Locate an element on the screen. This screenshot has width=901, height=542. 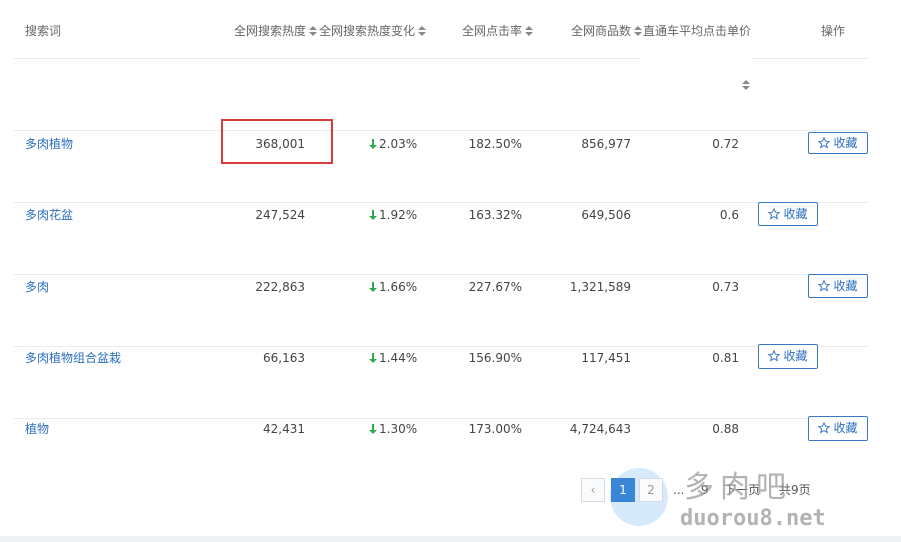
heat-change: 2.03% is located at coordinates (393, 144).